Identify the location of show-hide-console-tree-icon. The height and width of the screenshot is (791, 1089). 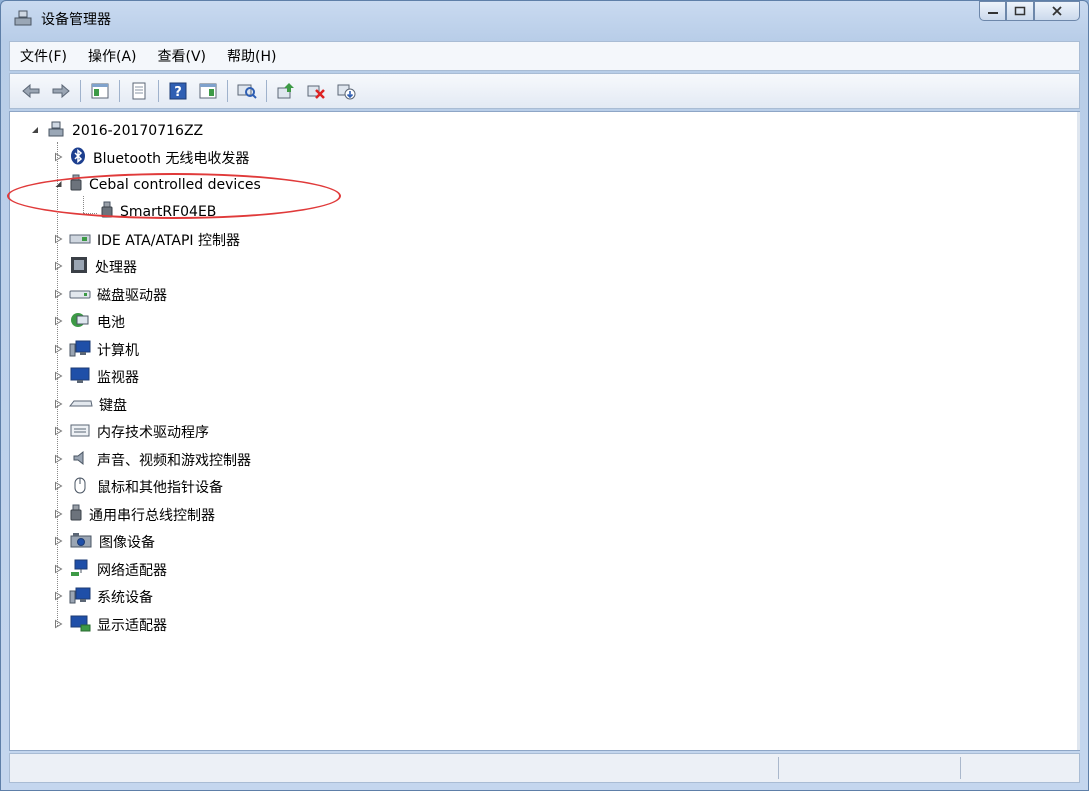
(100, 91).